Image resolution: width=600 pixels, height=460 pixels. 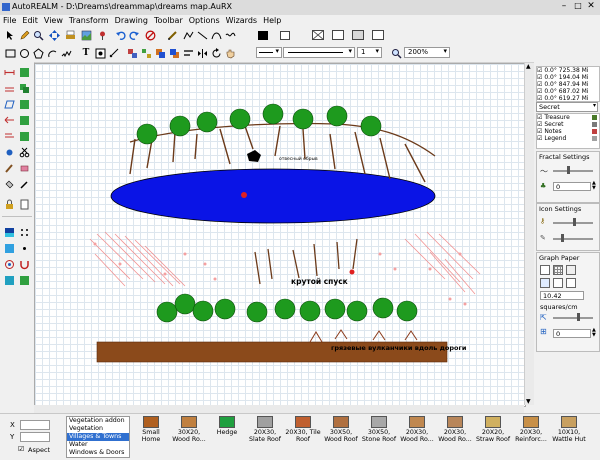 I want to click on overlay-item: ☑ Notes, so click(x=568, y=131).